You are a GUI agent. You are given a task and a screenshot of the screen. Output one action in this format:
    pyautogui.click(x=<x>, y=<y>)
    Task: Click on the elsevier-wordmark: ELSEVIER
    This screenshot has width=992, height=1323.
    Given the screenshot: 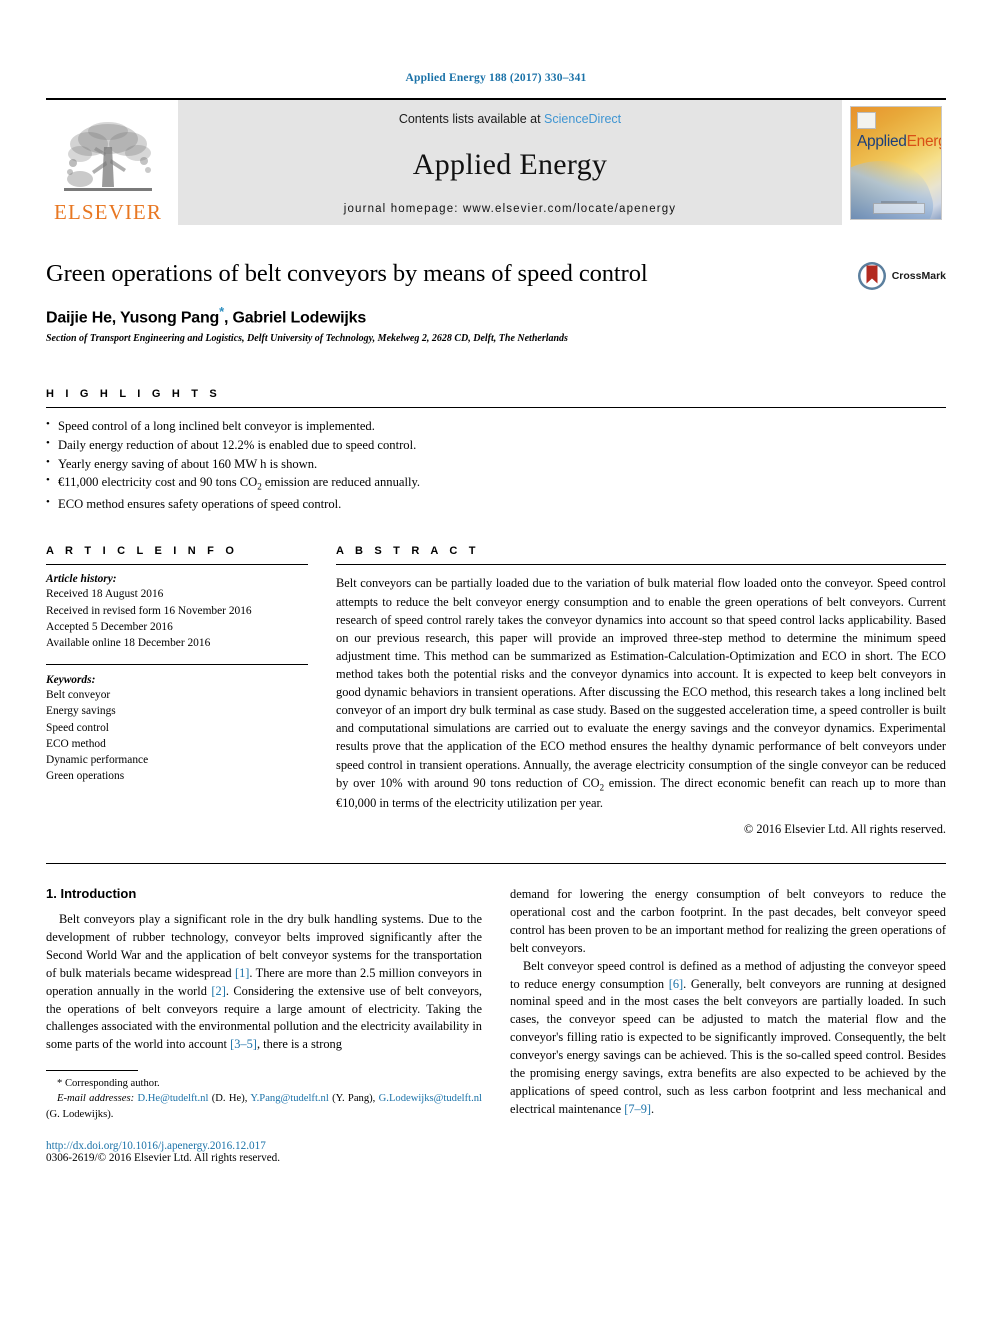 What is the action you would take?
    pyautogui.click(x=108, y=212)
    